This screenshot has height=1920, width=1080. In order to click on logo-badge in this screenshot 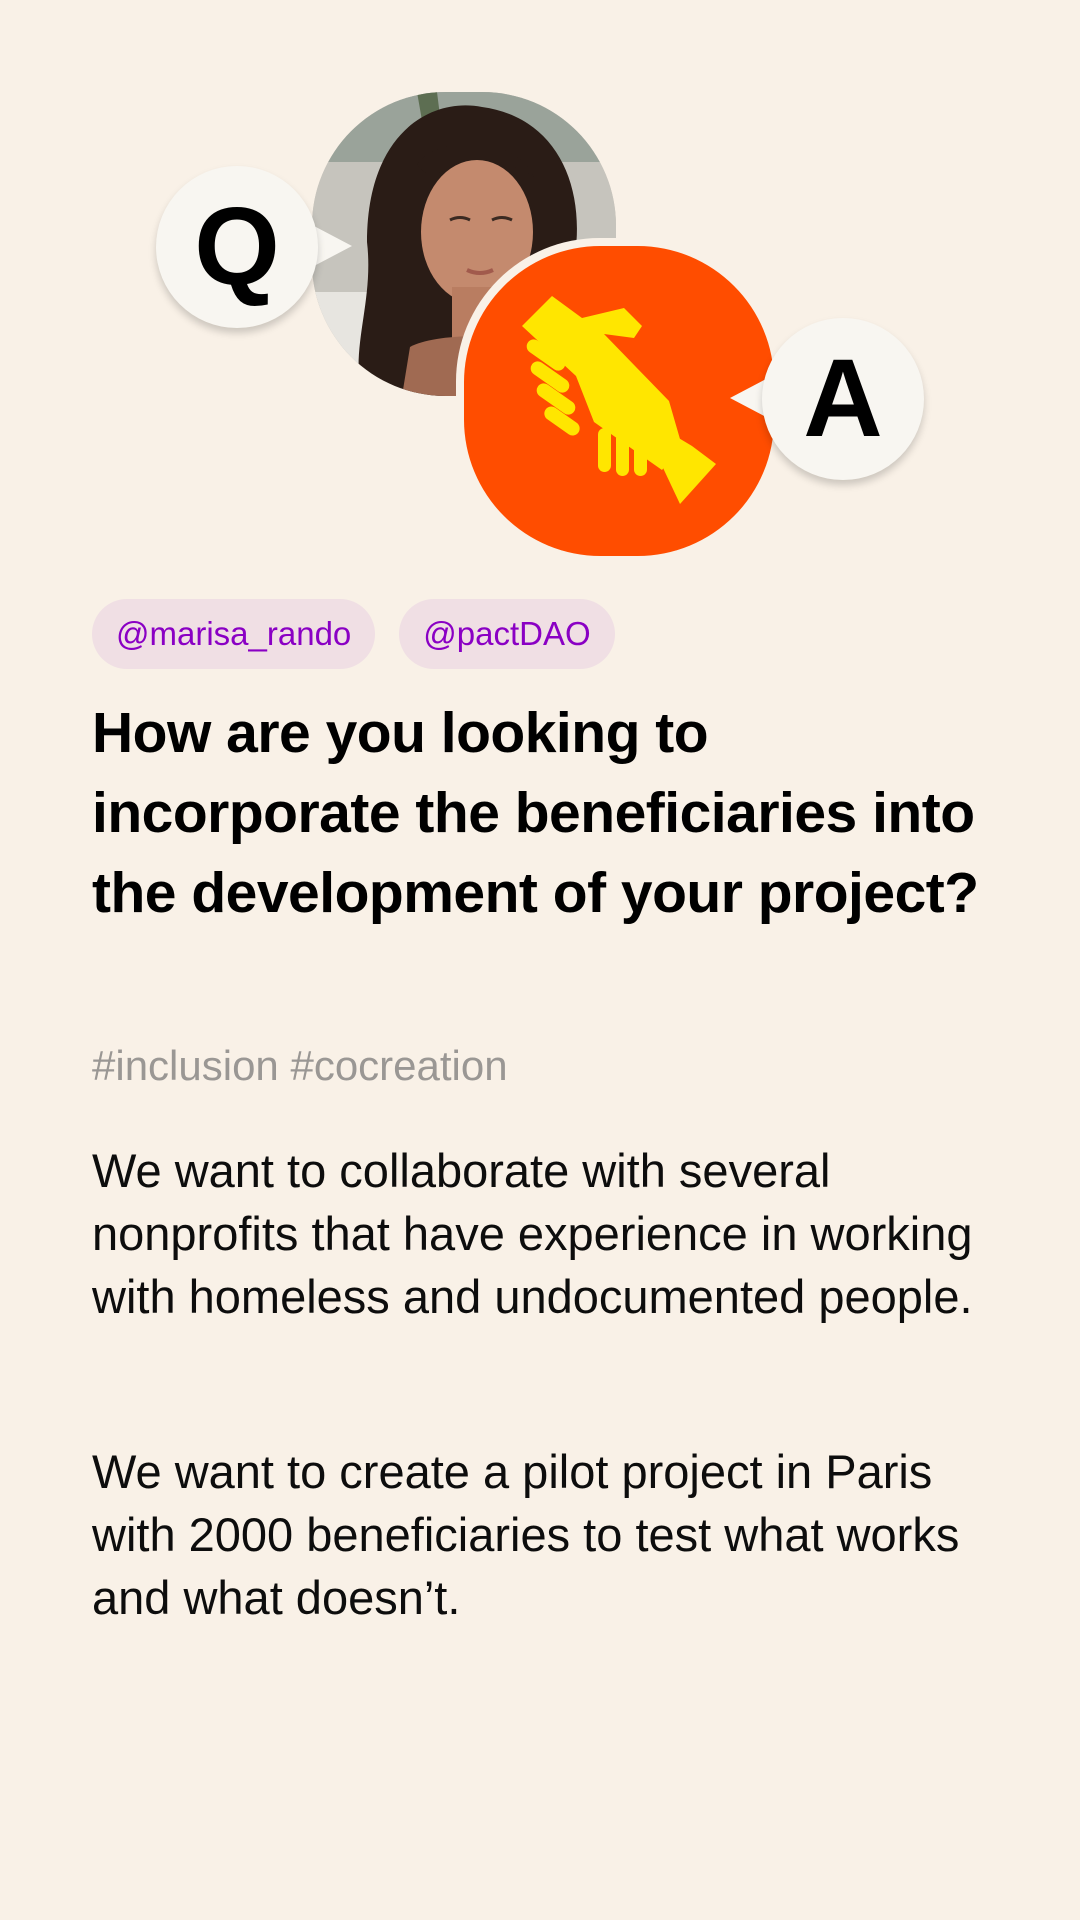, I will do `click(619, 401)`.